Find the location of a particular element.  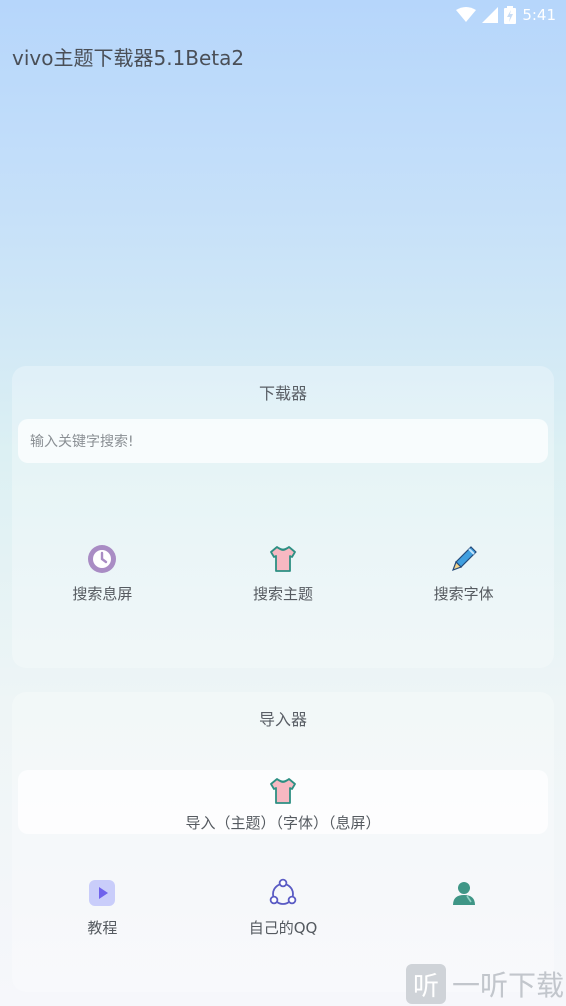

own-qq-button: 自己的QQ is located at coordinates (283, 908).